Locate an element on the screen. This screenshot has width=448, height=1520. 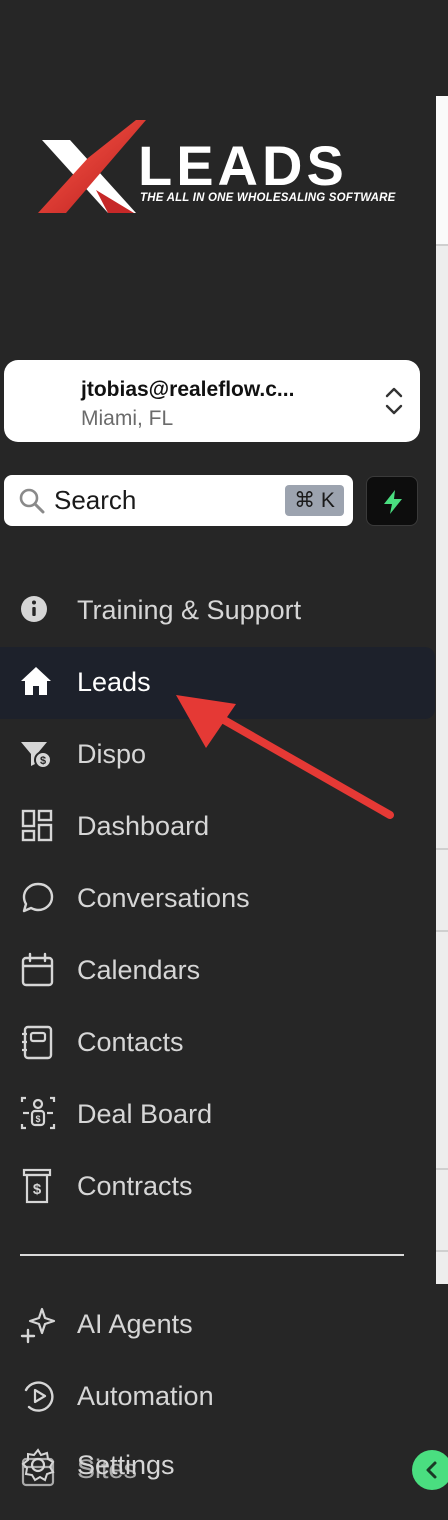
chat-bubble-icon is located at coordinates (38, 897).